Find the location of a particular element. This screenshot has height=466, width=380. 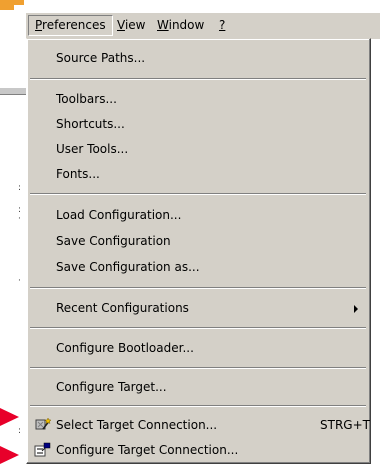

menu-window-label: indow is located at coordinates (186, 25).